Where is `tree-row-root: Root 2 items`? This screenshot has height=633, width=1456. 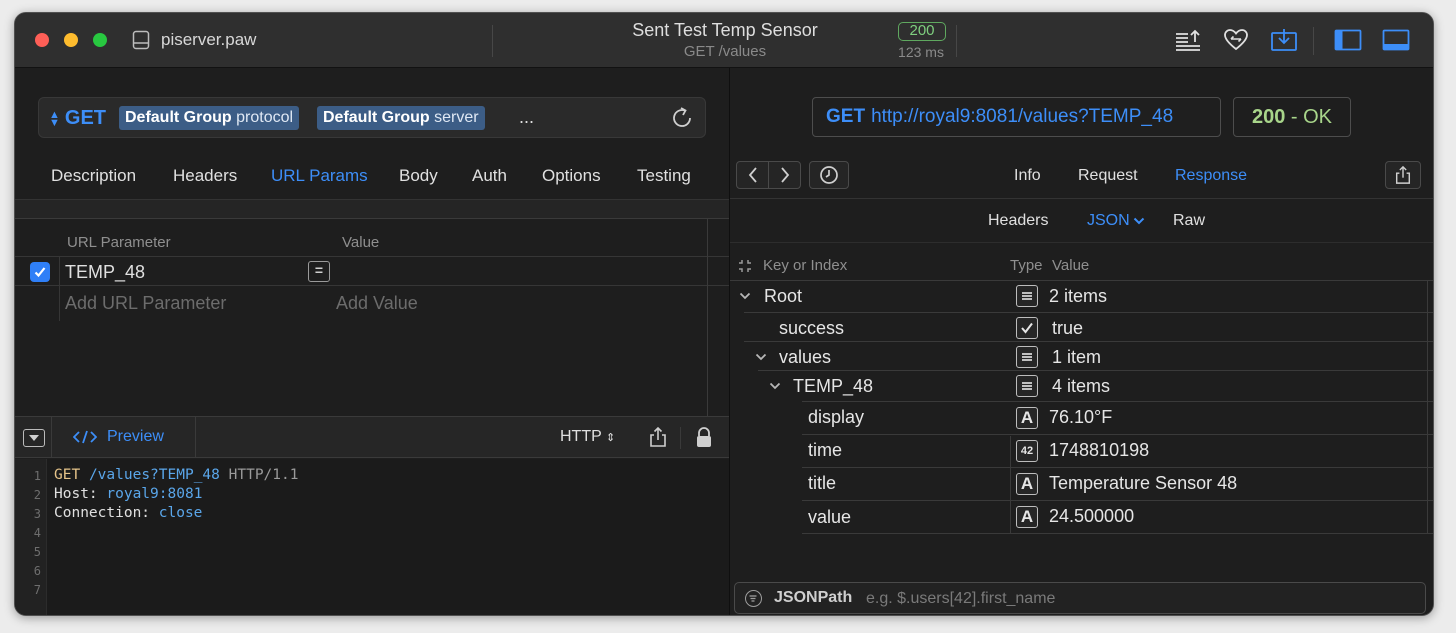 tree-row-root: Root 2 items is located at coordinates (1081, 296).